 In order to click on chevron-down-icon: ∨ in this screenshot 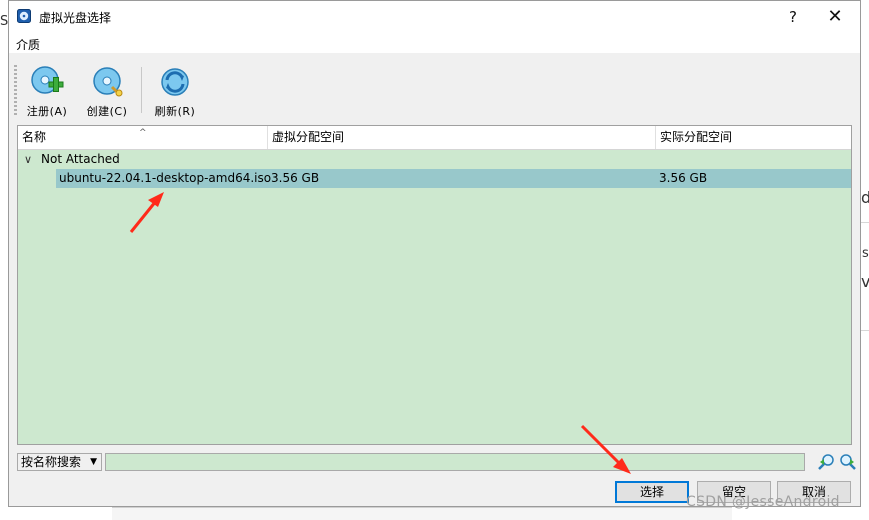, I will do `click(28, 159)`.